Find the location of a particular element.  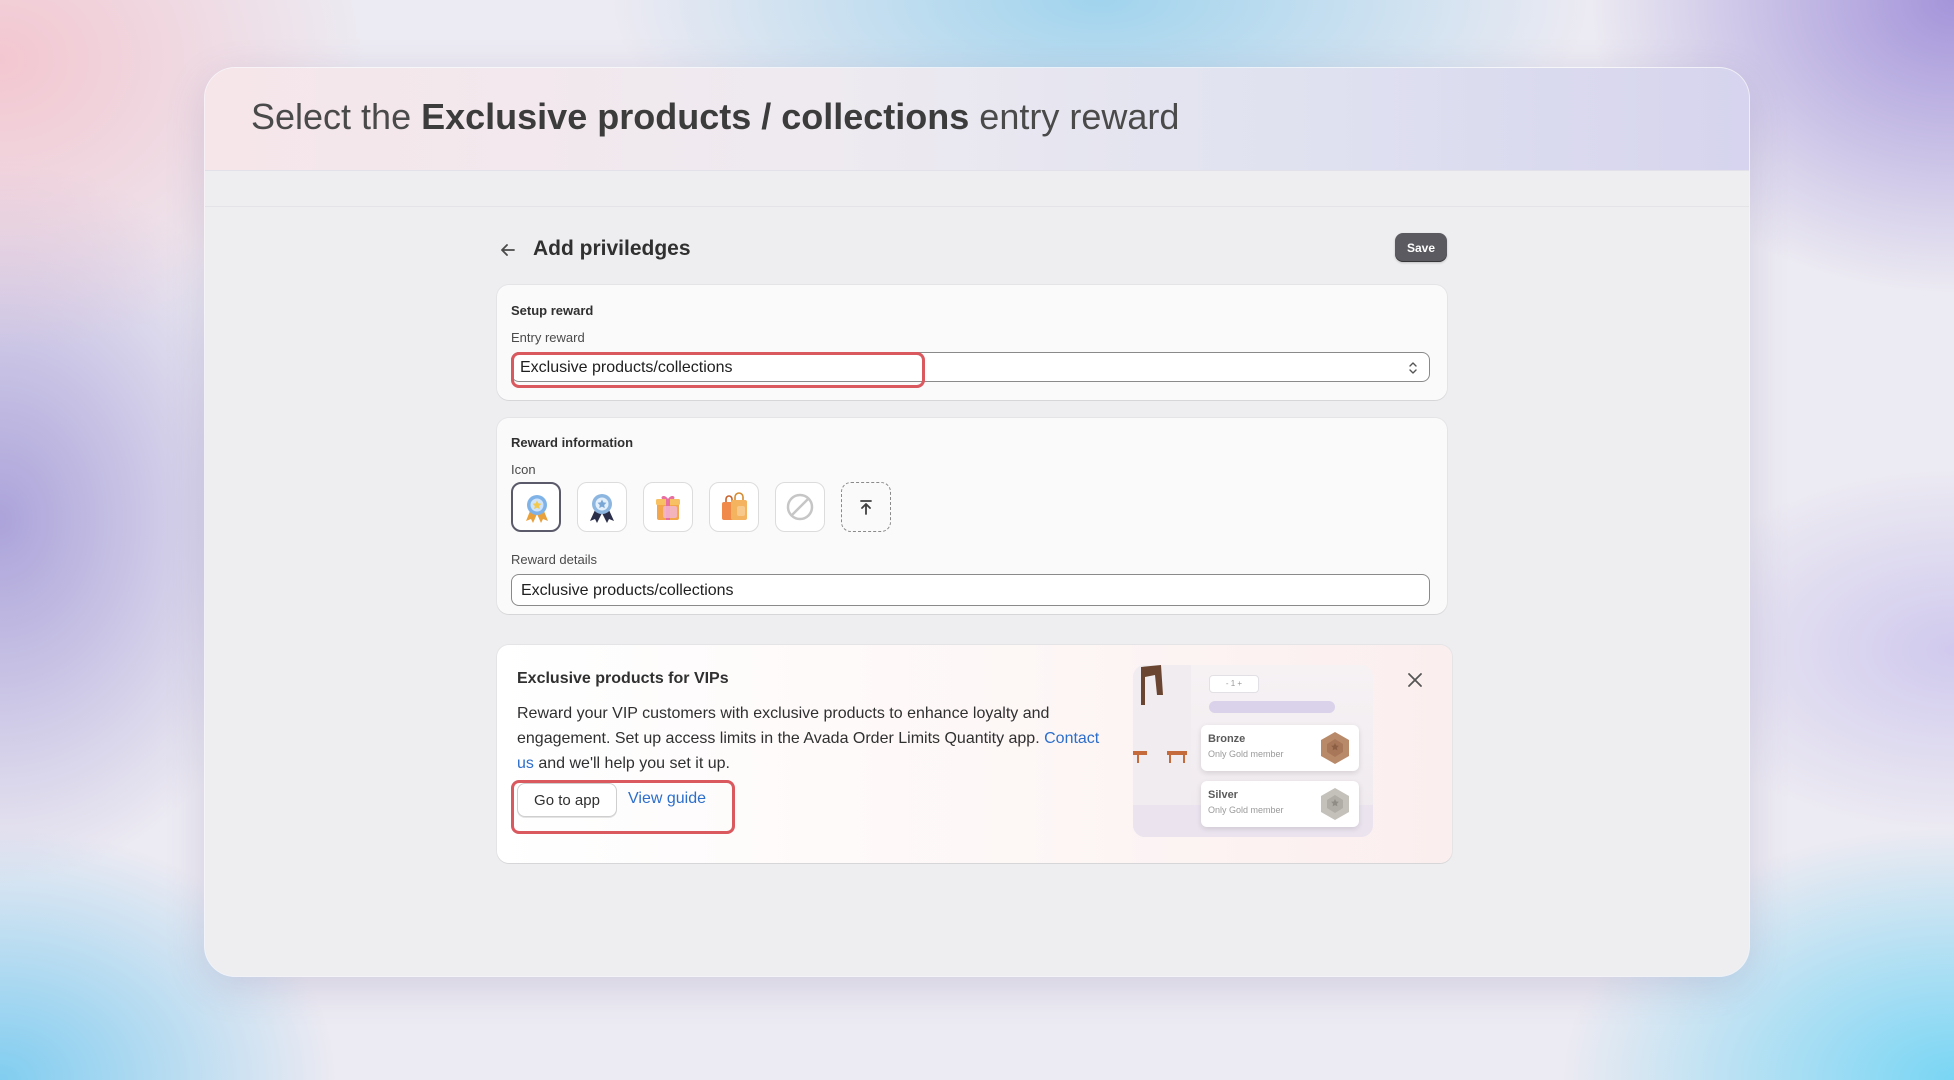

no-icon is located at coordinates (800, 507).